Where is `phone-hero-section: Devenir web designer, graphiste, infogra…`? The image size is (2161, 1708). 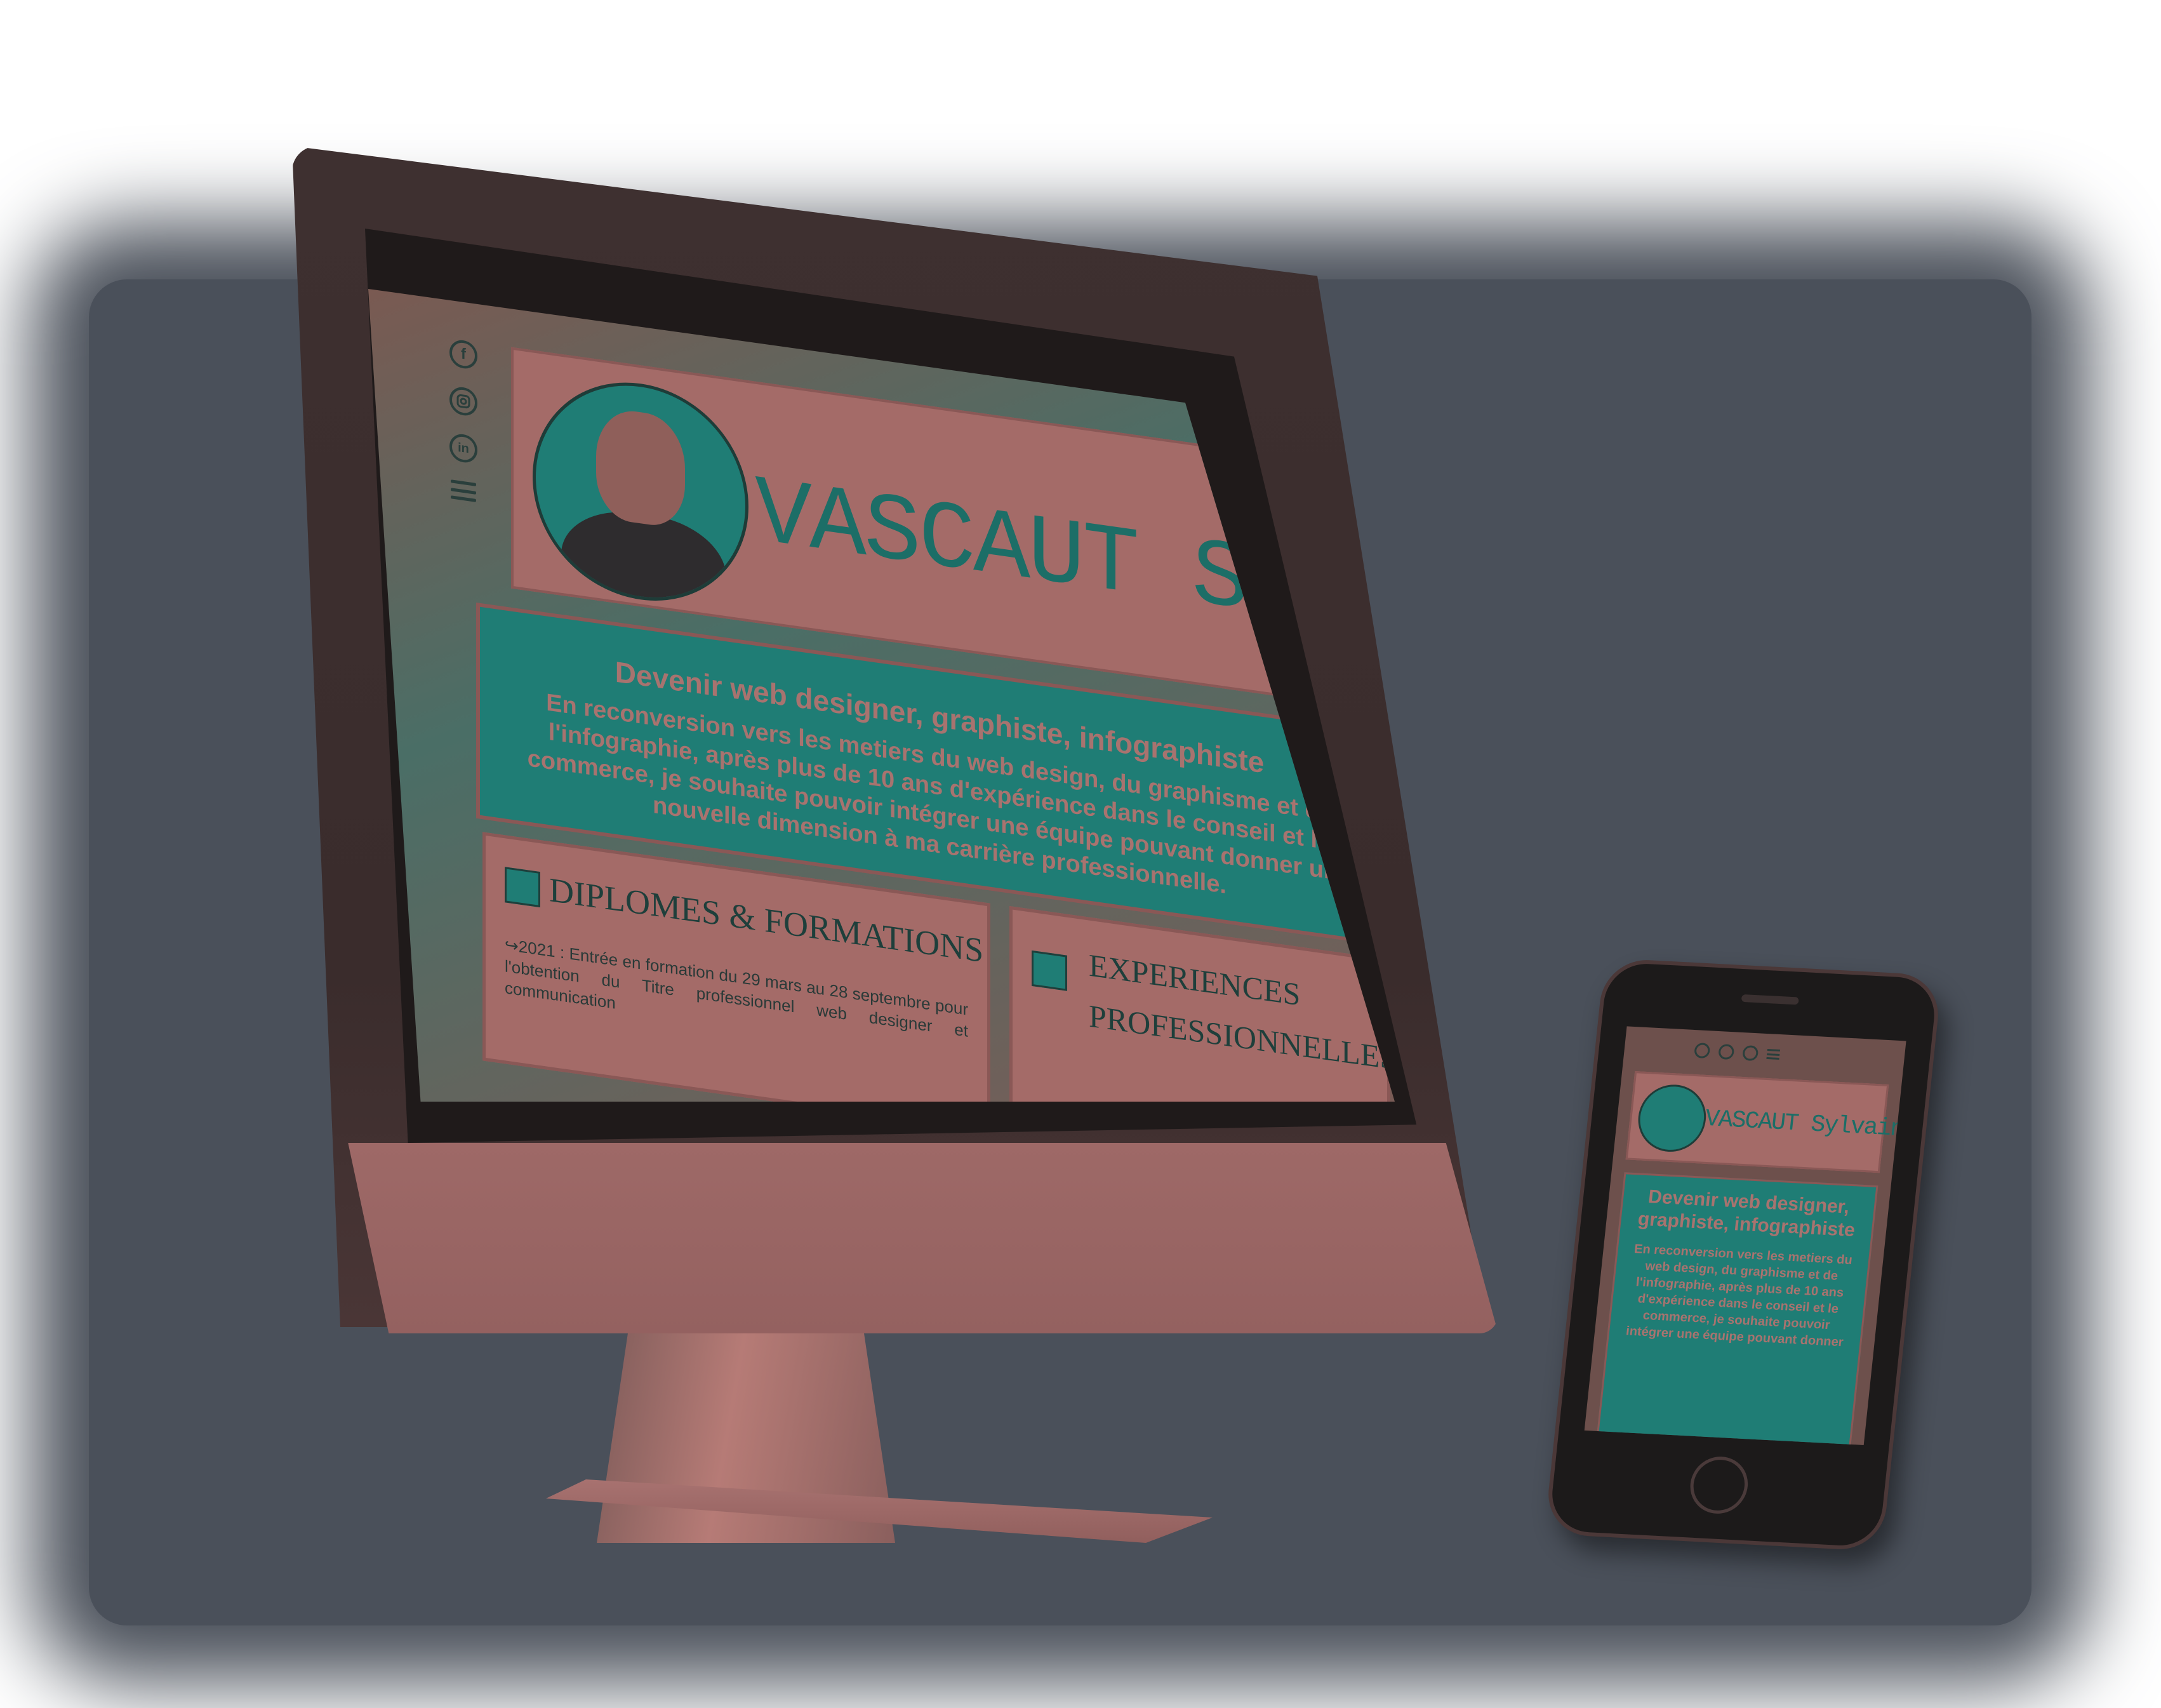 phone-hero-section: Devenir web designer, graphiste, infogra… is located at coordinates (1737, 1309).